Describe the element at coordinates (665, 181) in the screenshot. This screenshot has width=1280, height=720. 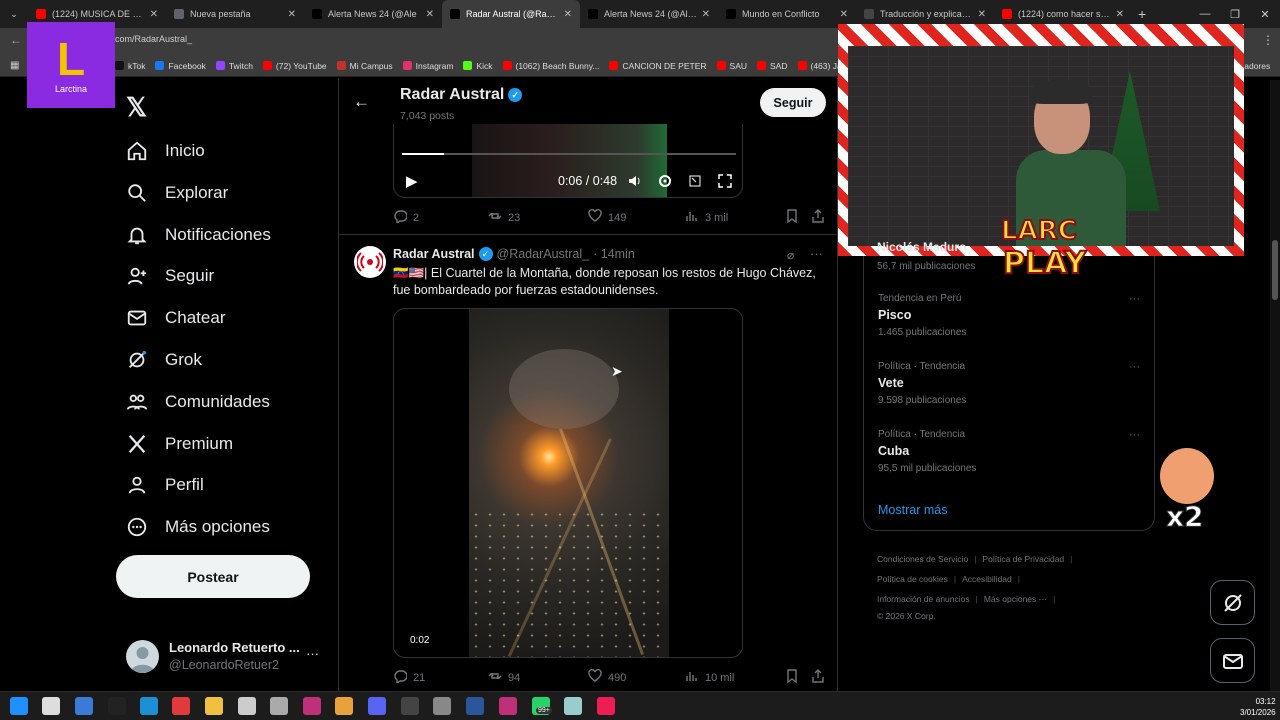
I see `settings-gear-icon` at that location.